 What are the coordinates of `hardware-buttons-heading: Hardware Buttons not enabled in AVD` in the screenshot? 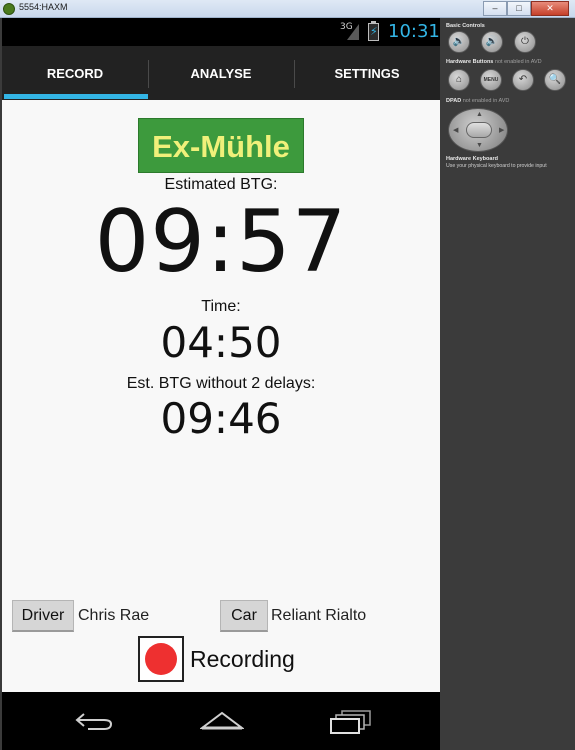 It's located at (494, 62).